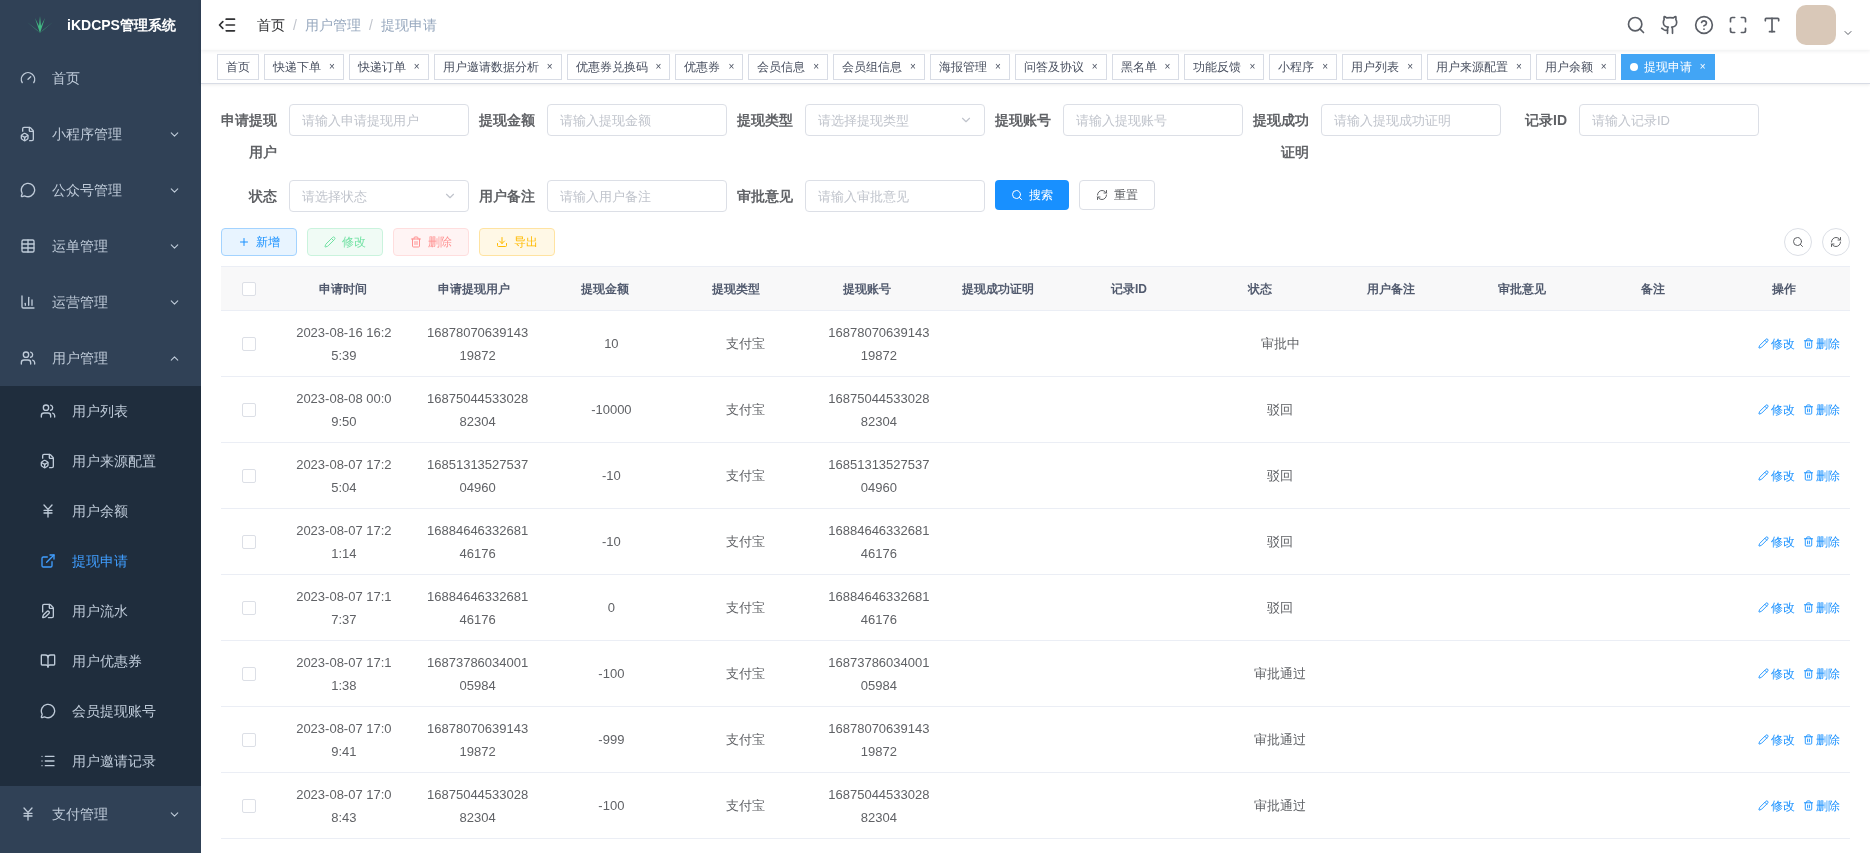 Image resolution: width=1870 pixels, height=853 pixels. I want to click on page-tab: 用户来源配置 ×, so click(1478, 66).